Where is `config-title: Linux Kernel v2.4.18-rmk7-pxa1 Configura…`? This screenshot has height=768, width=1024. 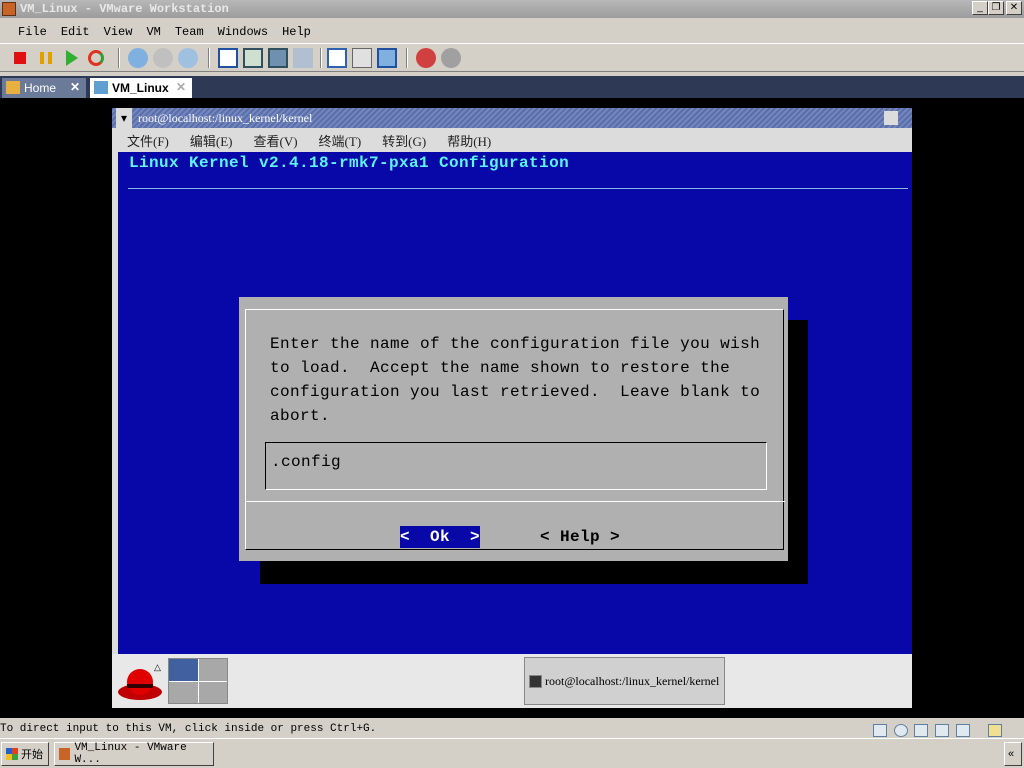
config-title: Linux Kernel v2.4.18-rmk7-pxa1 Configura… is located at coordinates (349, 163).